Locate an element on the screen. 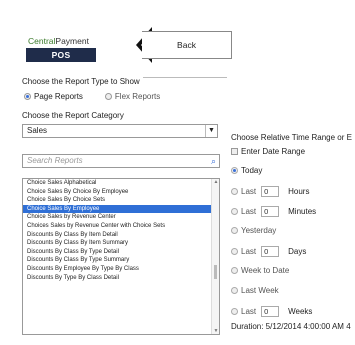 The width and height of the screenshot is (355, 345). scrollbar-thumb is located at coordinates (215, 272).